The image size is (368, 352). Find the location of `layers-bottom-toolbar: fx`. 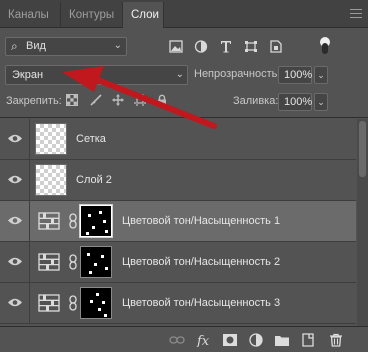

layers-bottom-toolbar: fx is located at coordinates (184, 339).